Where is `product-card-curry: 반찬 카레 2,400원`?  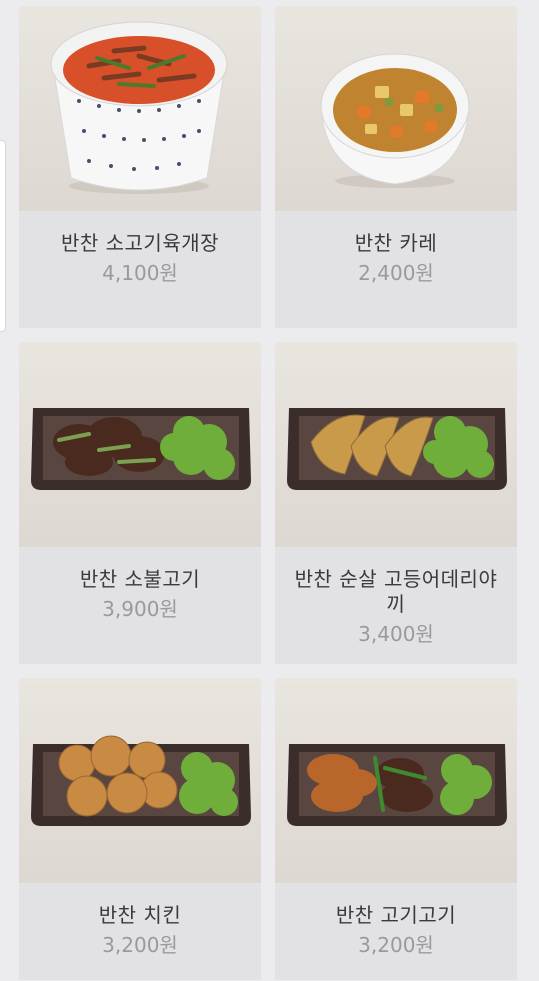
product-card-curry: 반찬 카레 2,400원 is located at coordinates (396, 167).